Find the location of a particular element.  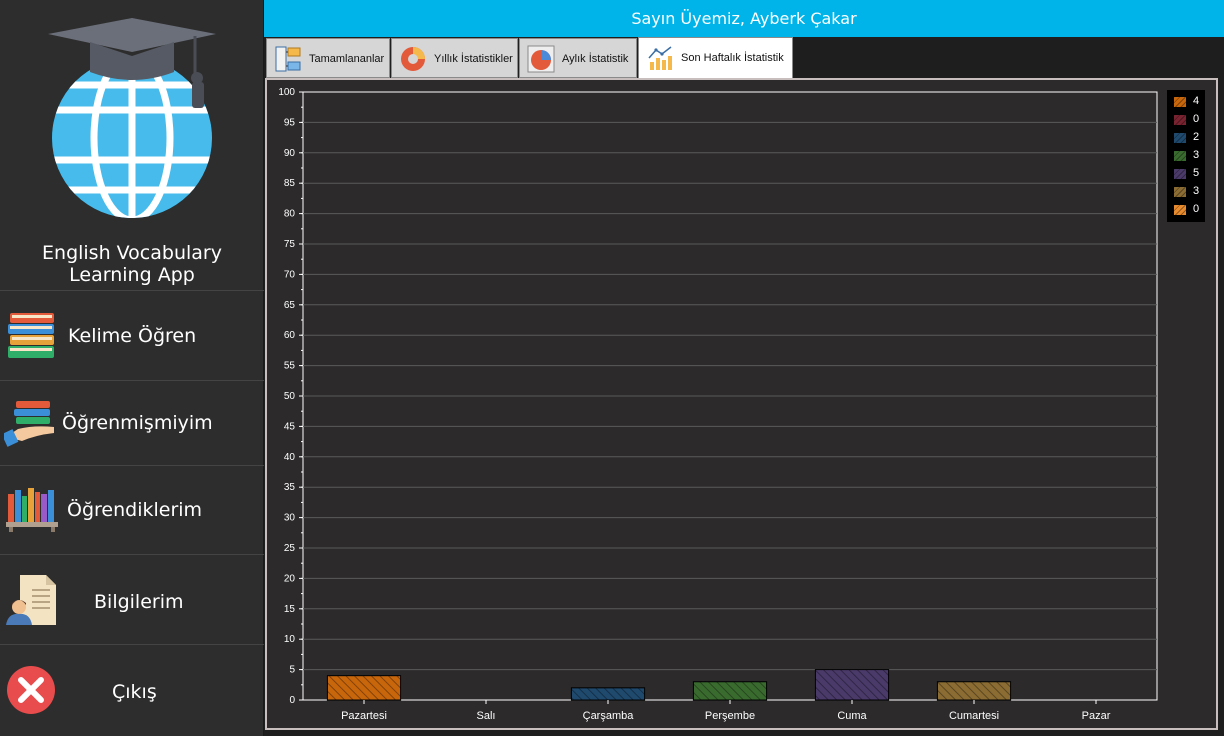

profile-document-icon is located at coordinates (31, 600).